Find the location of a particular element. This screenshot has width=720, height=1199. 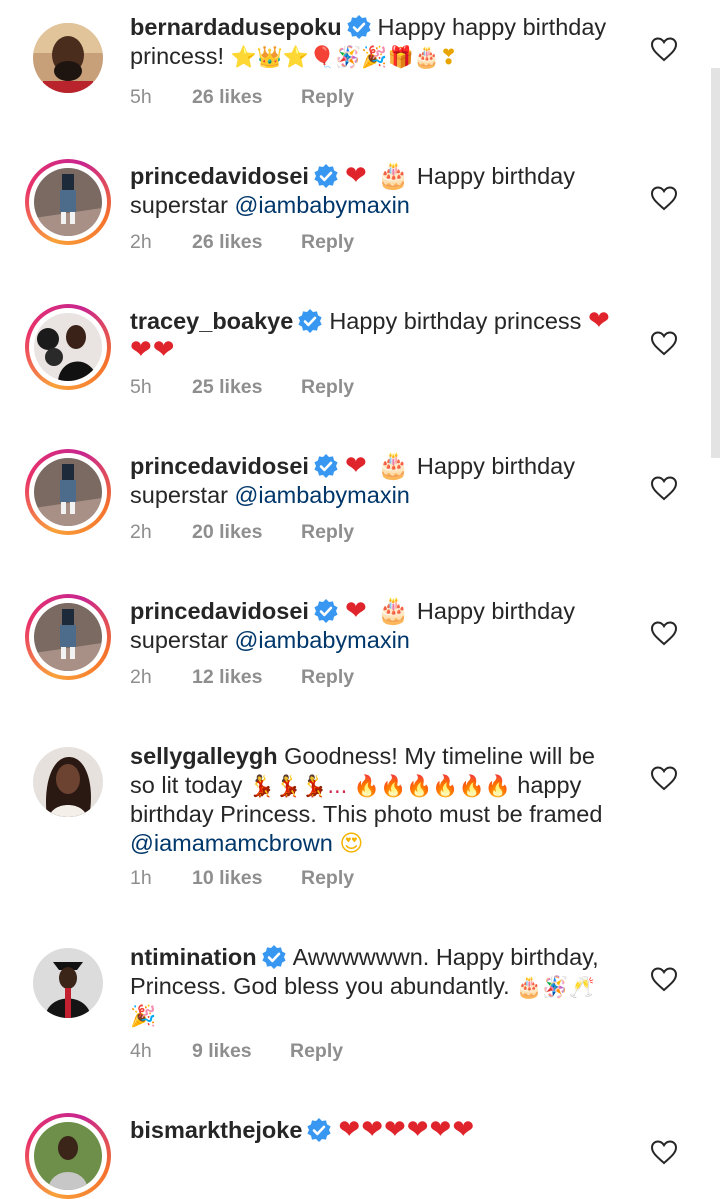

username: sellygalleygh is located at coordinates (204, 756).